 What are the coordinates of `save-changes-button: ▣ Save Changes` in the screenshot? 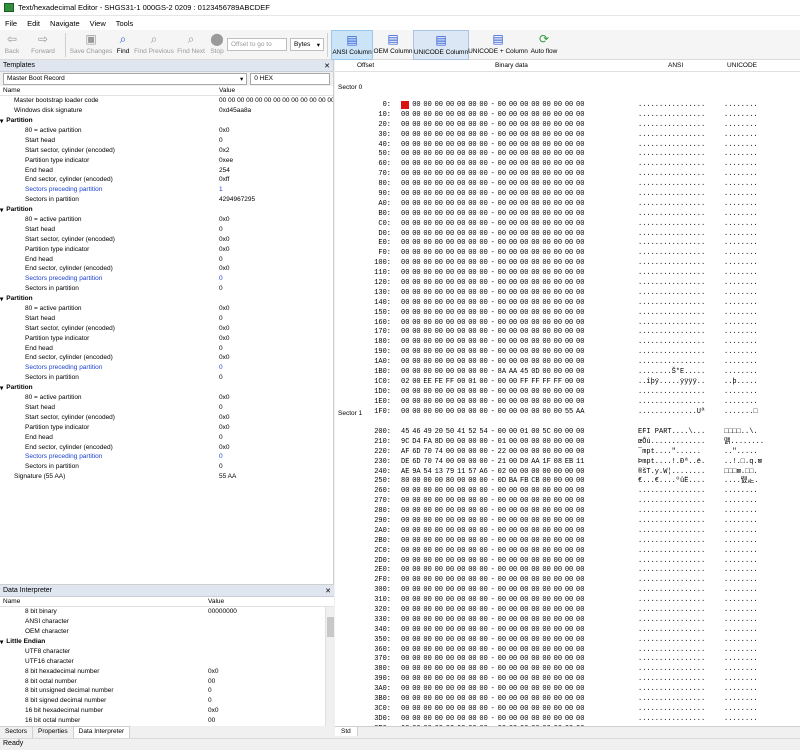 It's located at (91, 45).